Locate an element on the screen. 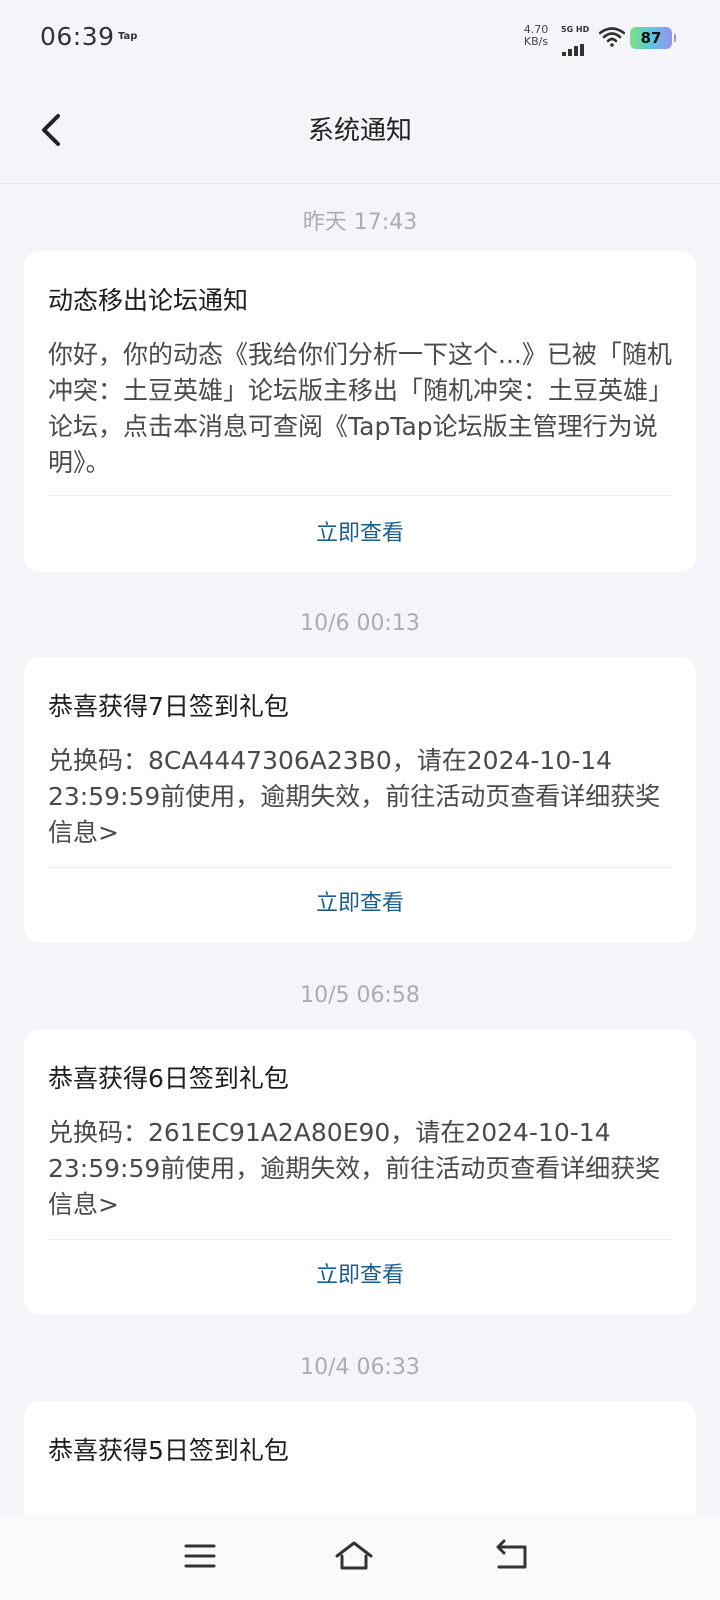 The width and height of the screenshot is (720, 1600). message-timestamp: 10/5 06:58 is located at coordinates (360, 995).